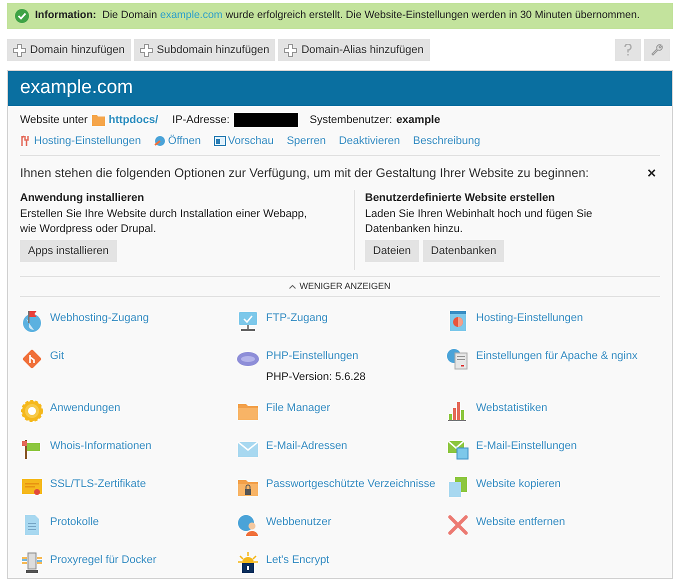 The height and width of the screenshot is (584, 680). Describe the element at coordinates (130, 16) in the screenshot. I see `notice-text: Die Domain` at that location.